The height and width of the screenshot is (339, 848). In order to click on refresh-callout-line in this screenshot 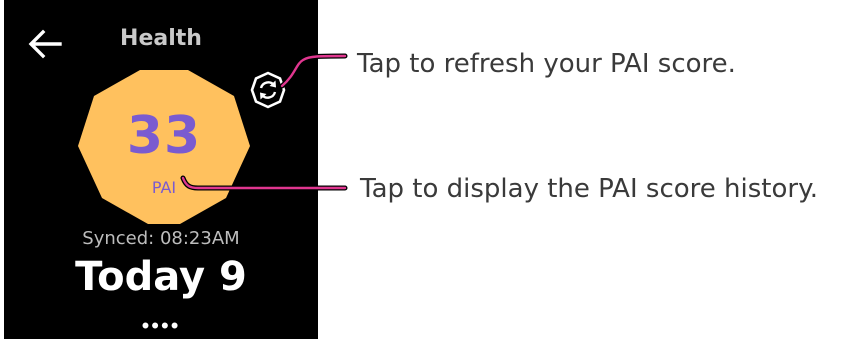, I will do `click(313, 71)`.